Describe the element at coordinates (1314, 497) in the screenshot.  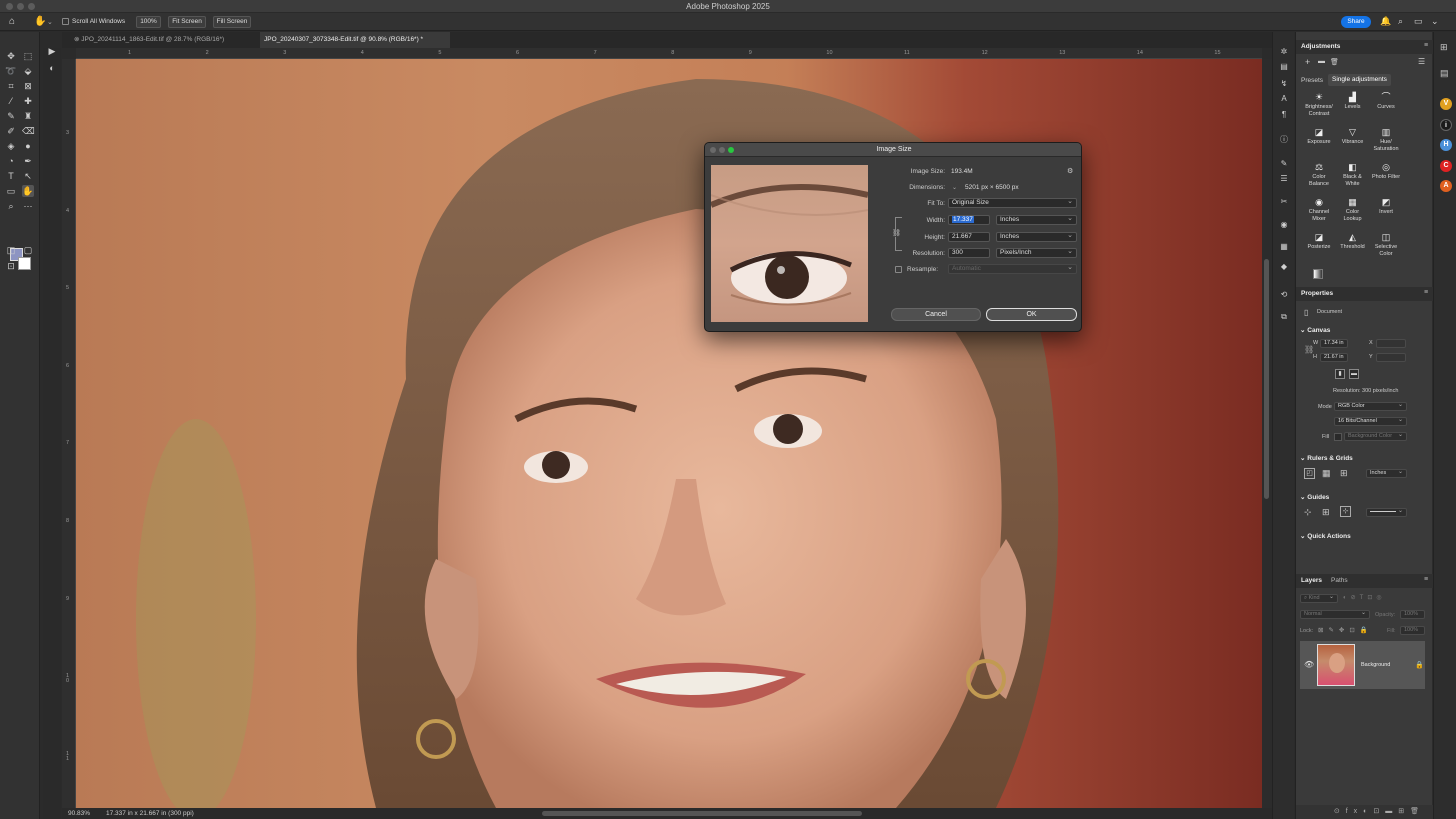
I see `guides-section: ⌄ Guides` at that location.